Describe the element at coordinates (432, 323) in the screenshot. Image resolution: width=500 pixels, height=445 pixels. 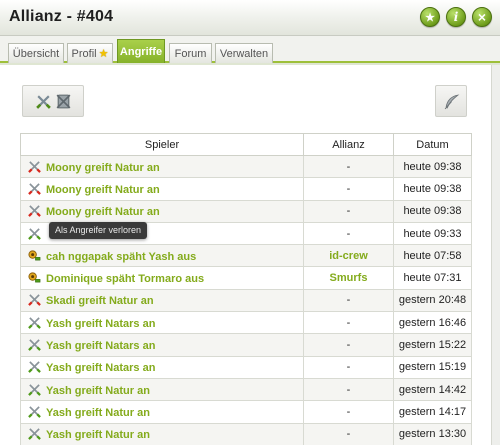
I see `cell-date: gestern 16:46` at that location.